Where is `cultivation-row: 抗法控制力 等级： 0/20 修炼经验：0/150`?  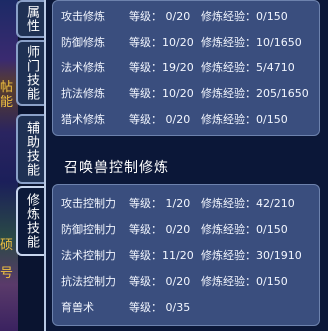
cultivation-row: 抗法控制力 等级： 0/20 修炼经验：0/150 is located at coordinates (189, 281).